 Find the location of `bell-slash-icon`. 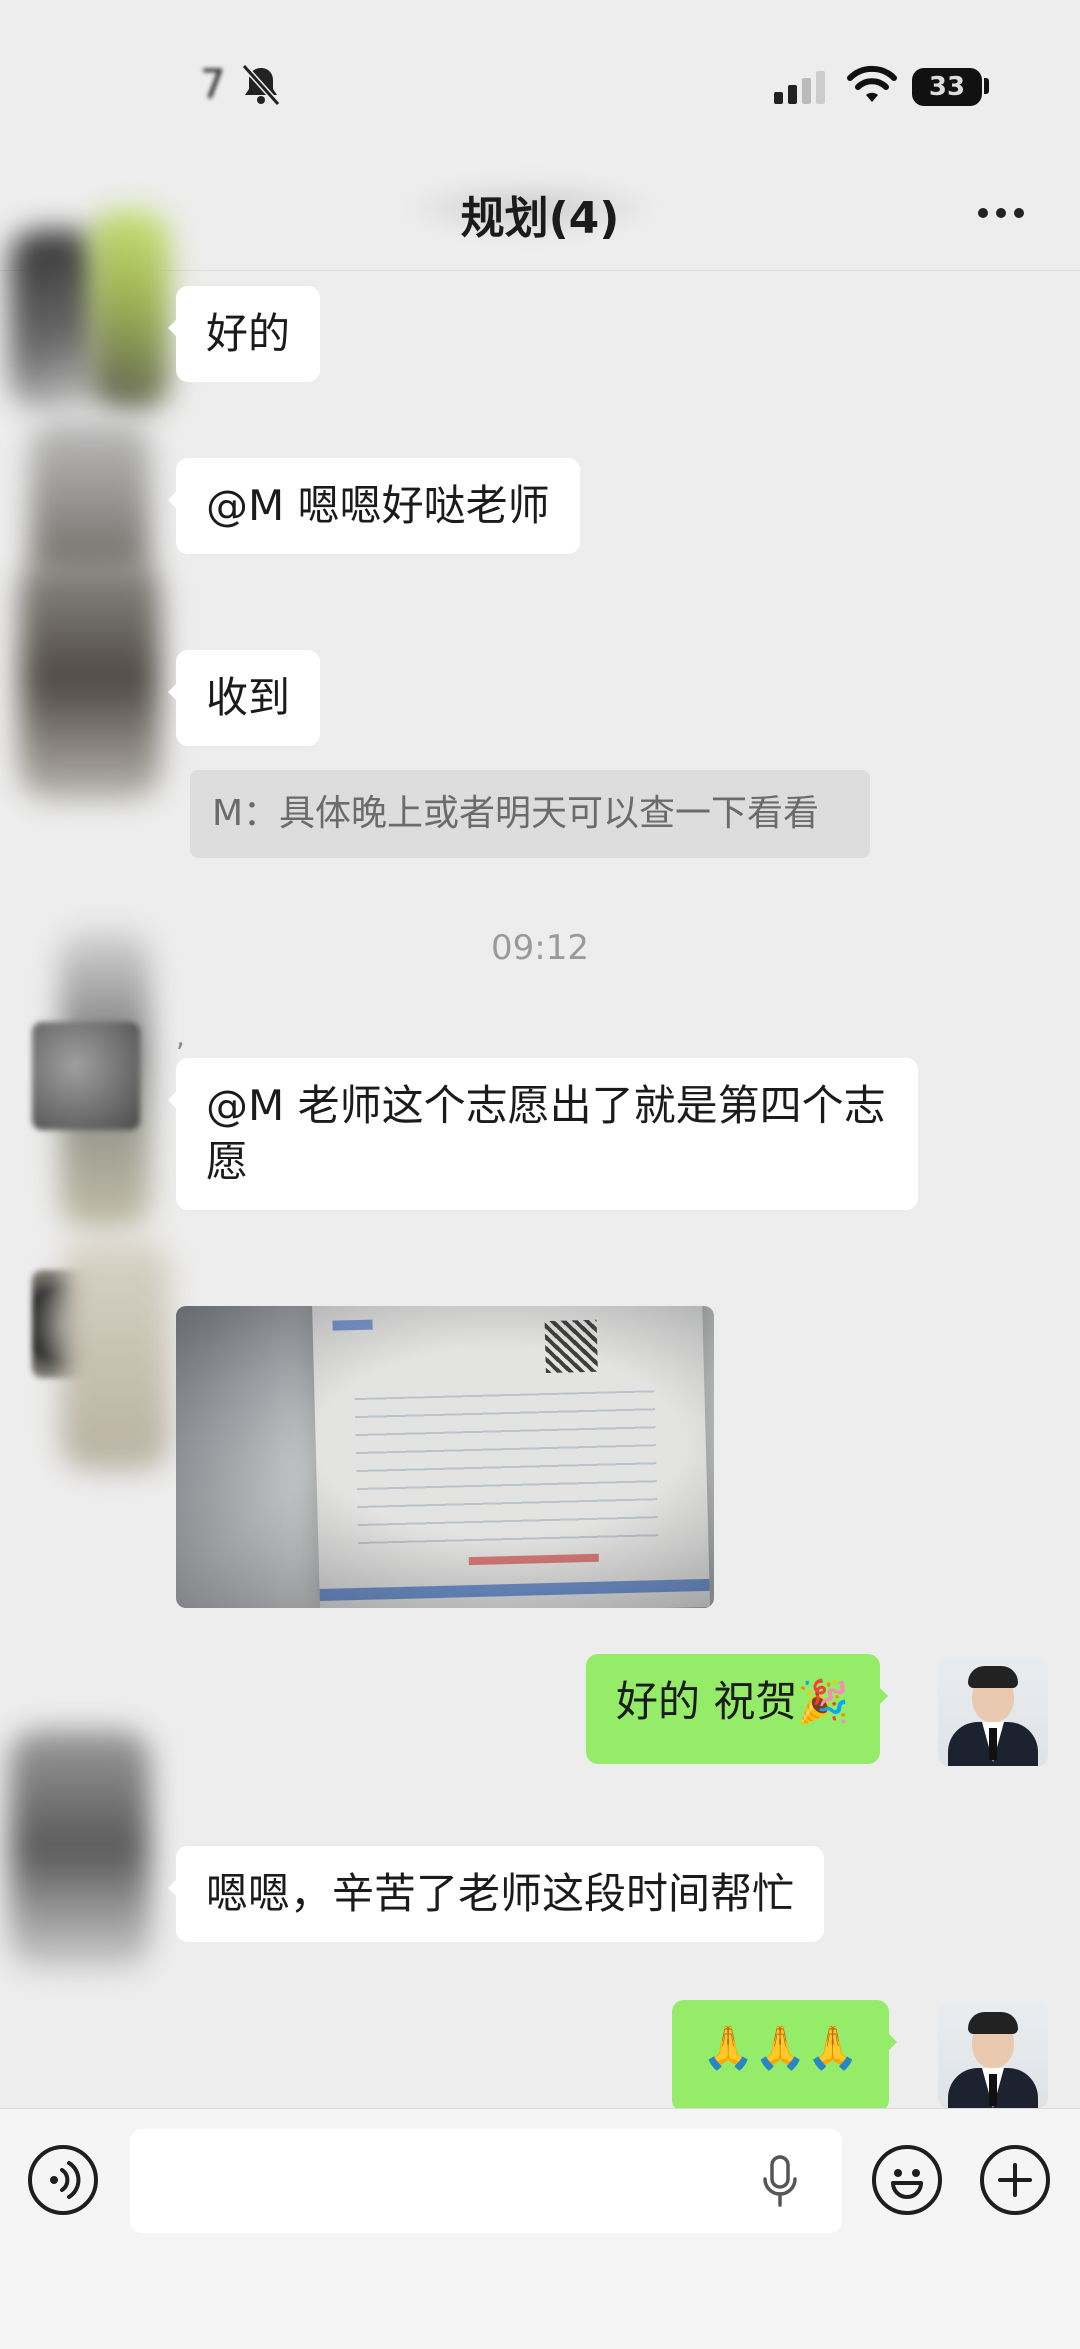

bell-slash-icon is located at coordinates (261, 85).